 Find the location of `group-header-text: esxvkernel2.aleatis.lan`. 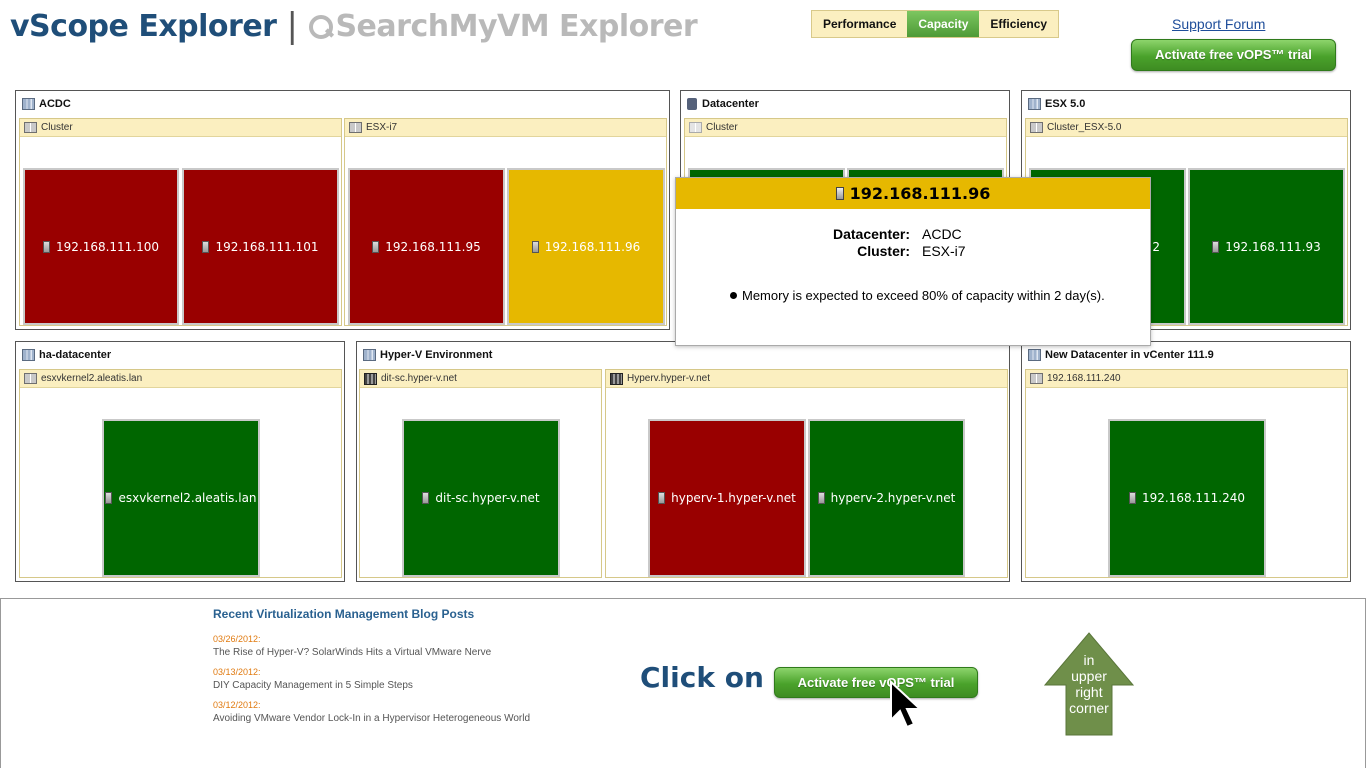

group-header-text: esxvkernel2.aleatis.lan is located at coordinates (92, 378).